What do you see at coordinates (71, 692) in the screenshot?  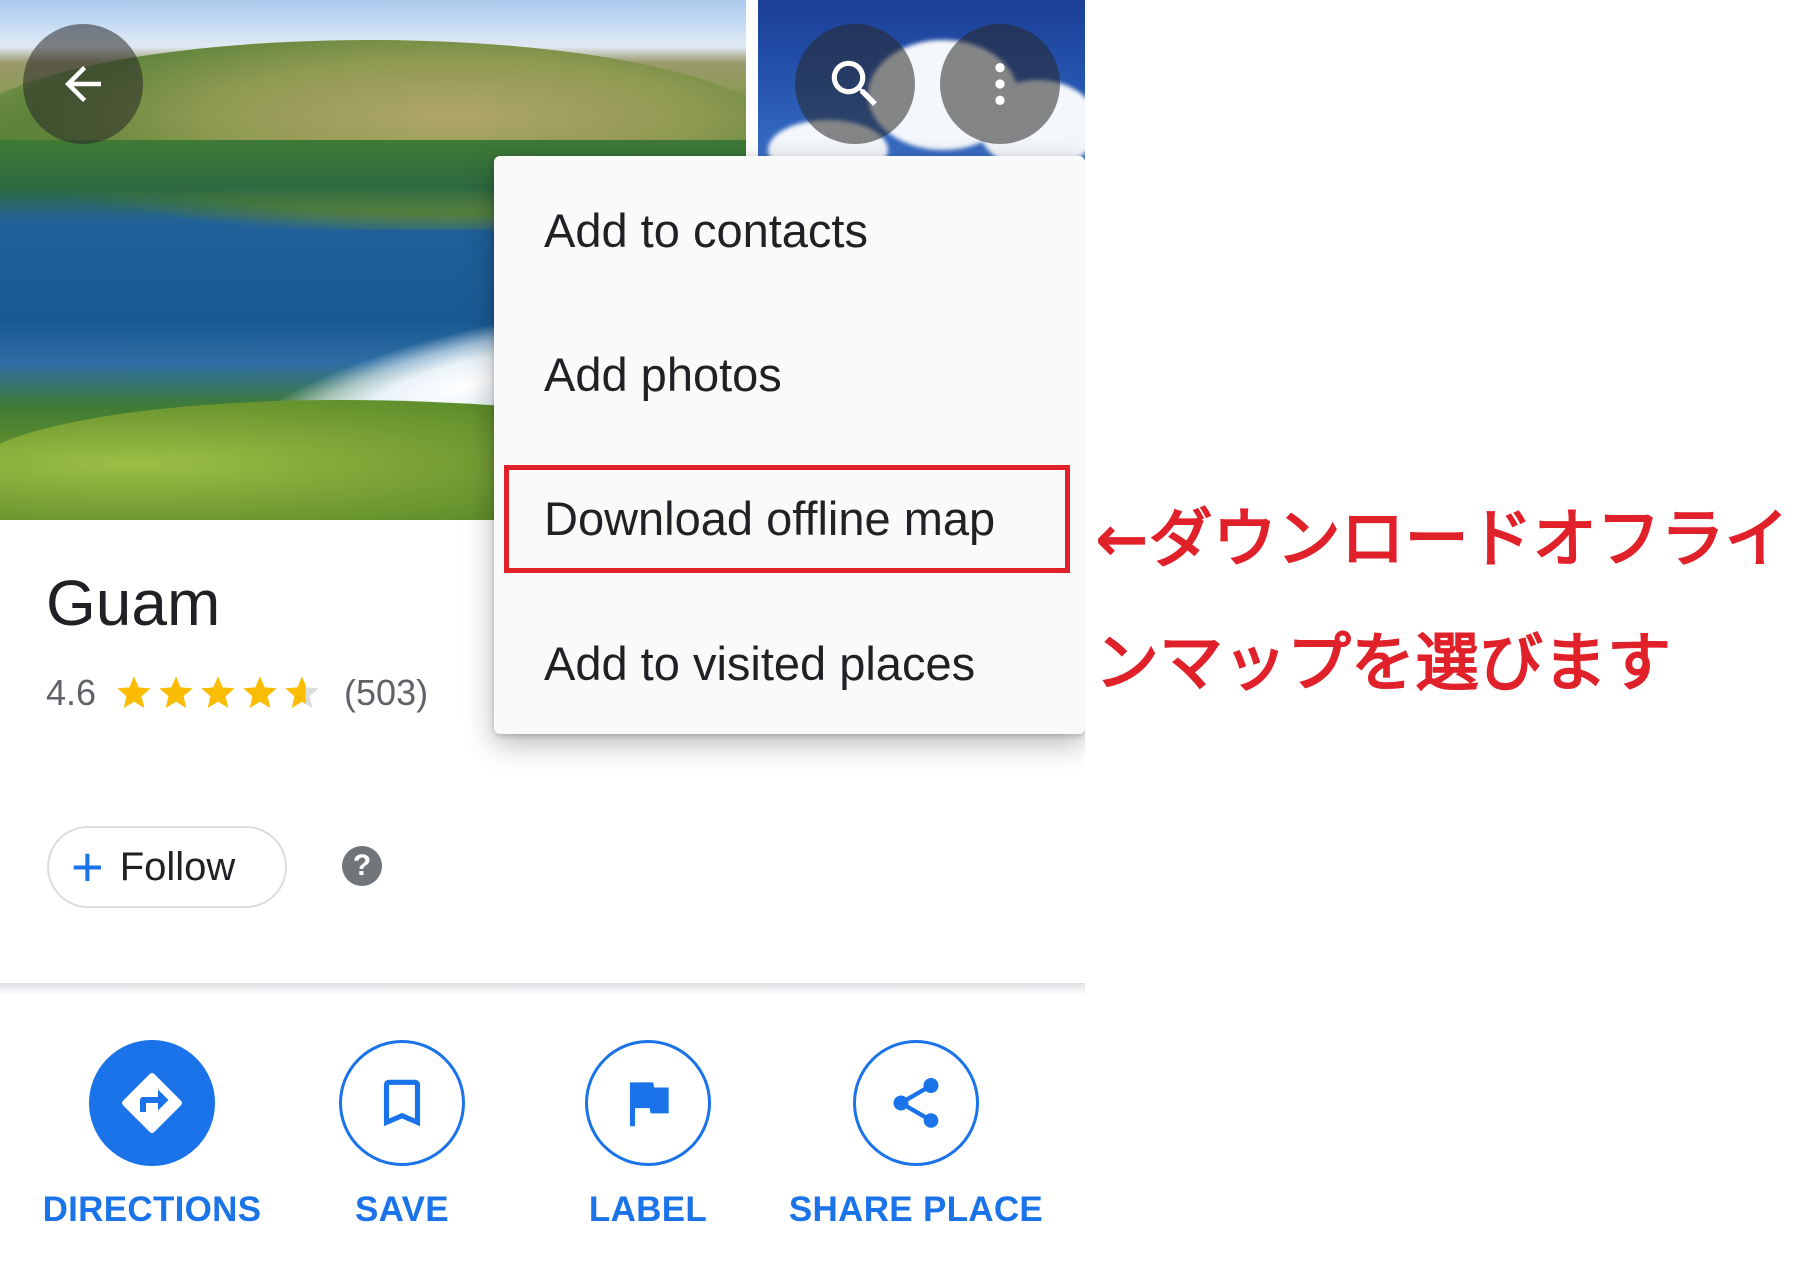 I see `rating-value: 4.6` at bounding box center [71, 692].